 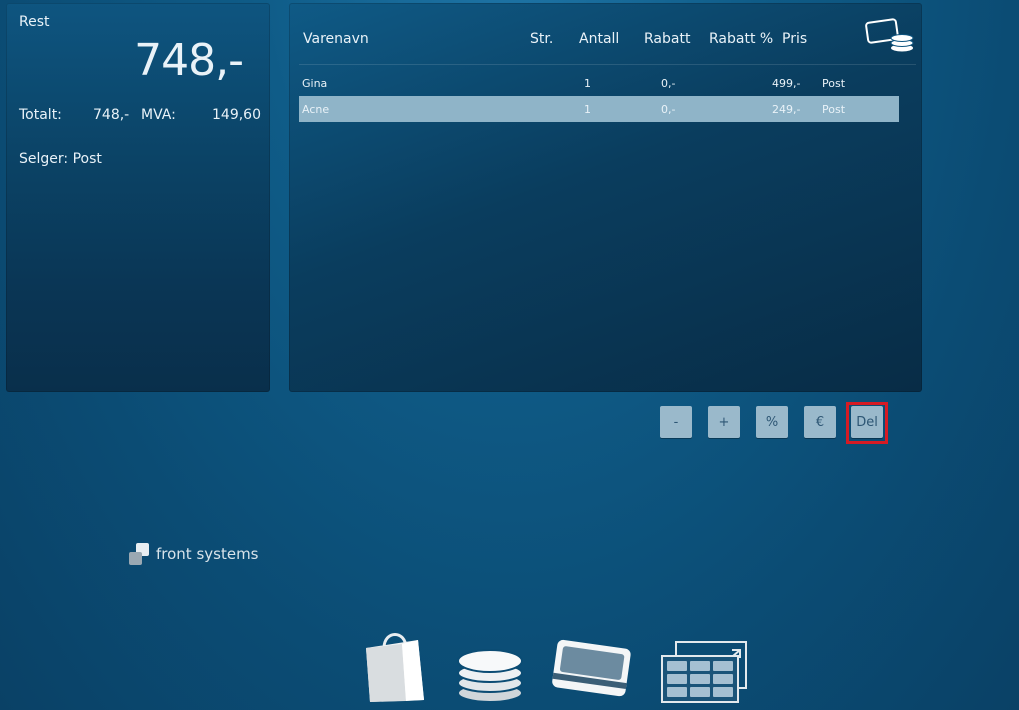 I want to click on totalt-value: 748,-, so click(x=111, y=115).